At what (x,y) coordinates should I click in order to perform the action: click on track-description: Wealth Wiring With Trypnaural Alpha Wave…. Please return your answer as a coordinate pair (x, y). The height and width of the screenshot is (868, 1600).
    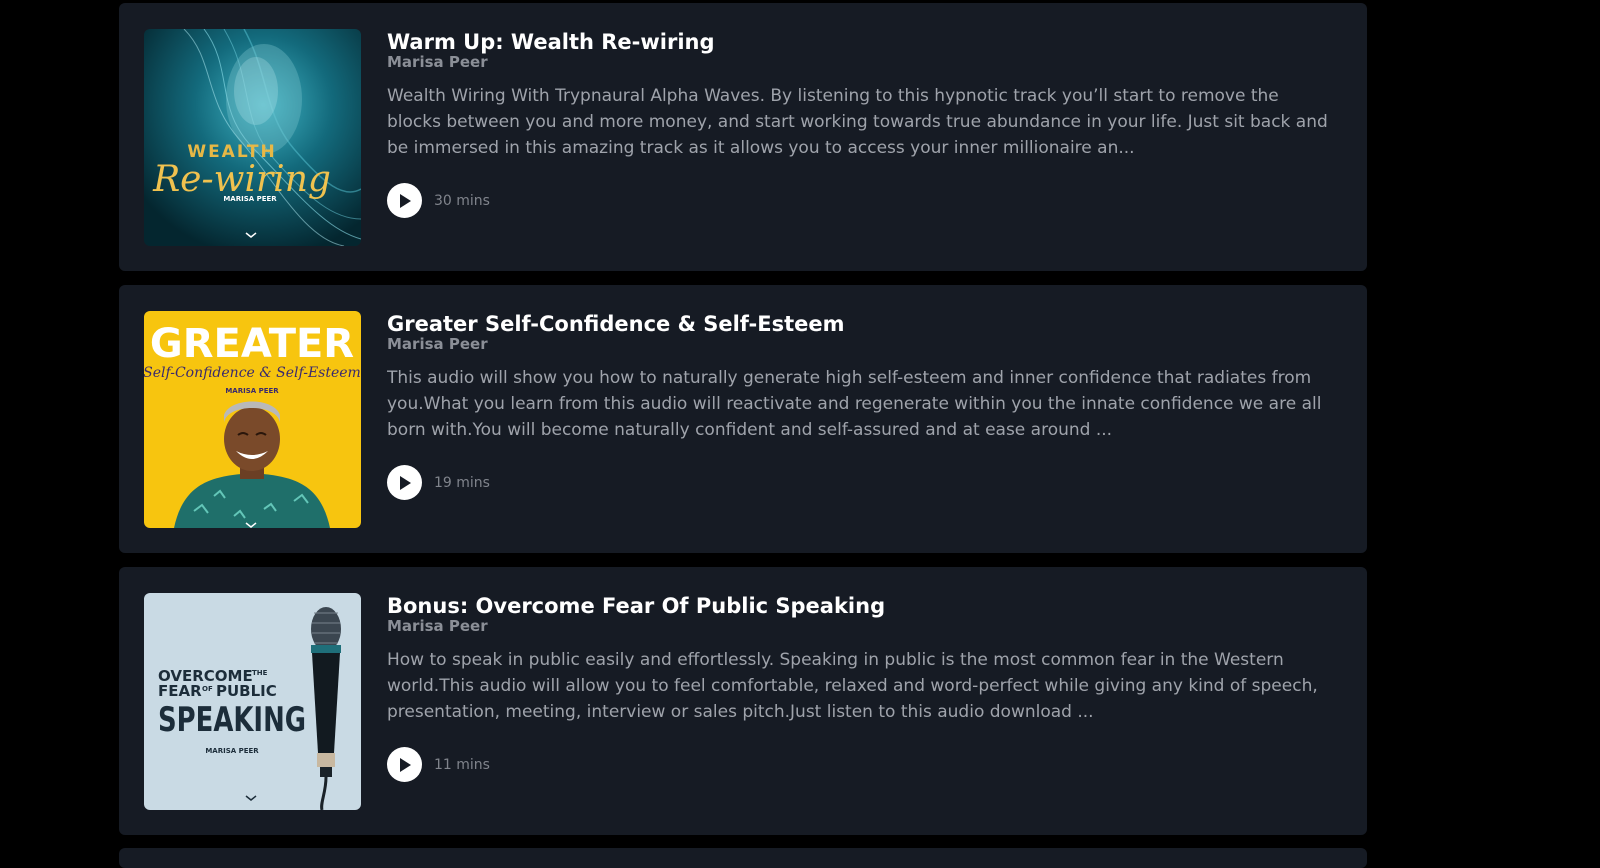
    Looking at the image, I should click on (857, 122).